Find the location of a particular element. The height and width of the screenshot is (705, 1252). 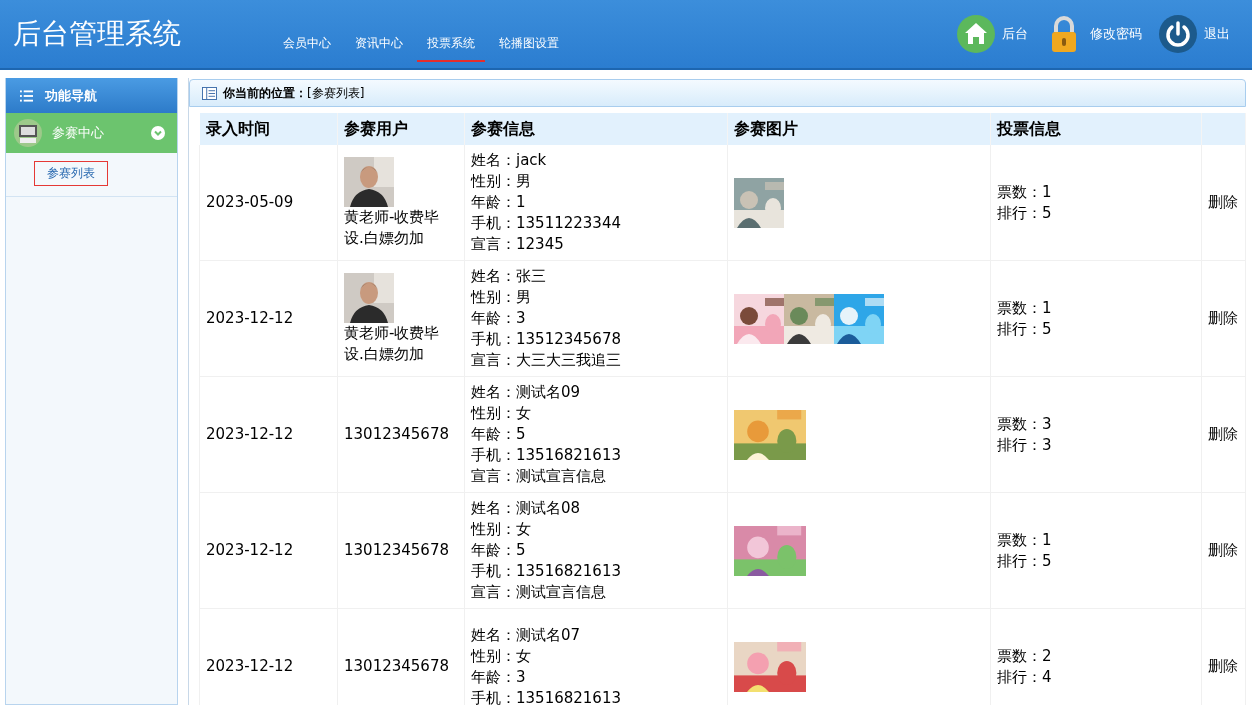

panel-icon is located at coordinates (209, 93).